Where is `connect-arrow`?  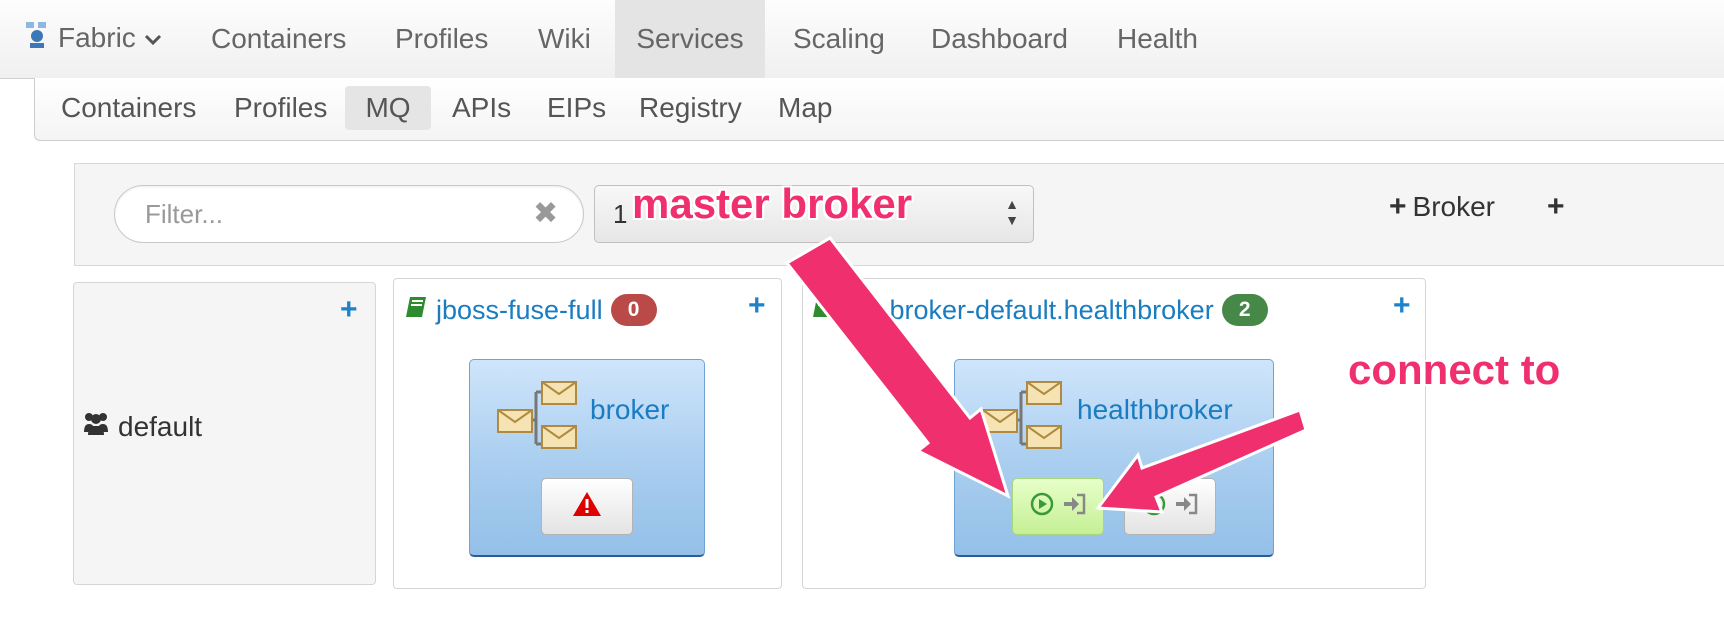 connect-arrow is located at coordinates (1201, 461).